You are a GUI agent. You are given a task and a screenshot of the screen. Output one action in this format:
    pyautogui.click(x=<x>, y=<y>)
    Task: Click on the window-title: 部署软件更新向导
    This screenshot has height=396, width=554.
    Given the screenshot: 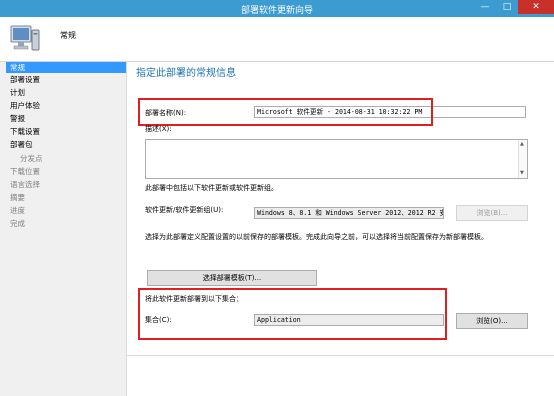 What is the action you would take?
    pyautogui.click(x=276, y=11)
    